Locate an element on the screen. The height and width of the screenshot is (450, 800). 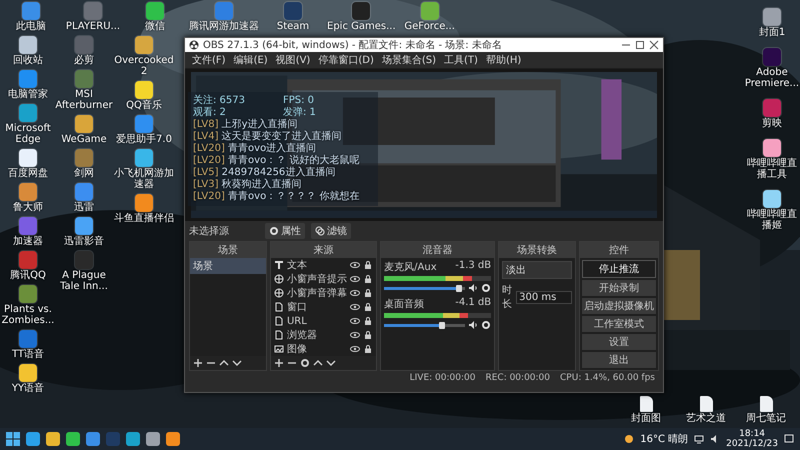
notification-icon is located at coordinates (789, 439).